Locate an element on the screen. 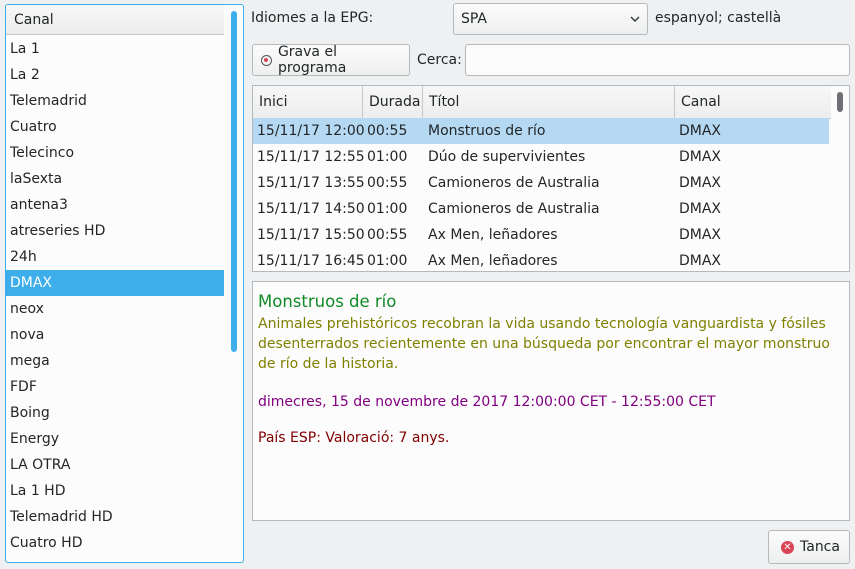 This screenshot has width=855, height=569. close-icon: ✕ is located at coordinates (787, 547).